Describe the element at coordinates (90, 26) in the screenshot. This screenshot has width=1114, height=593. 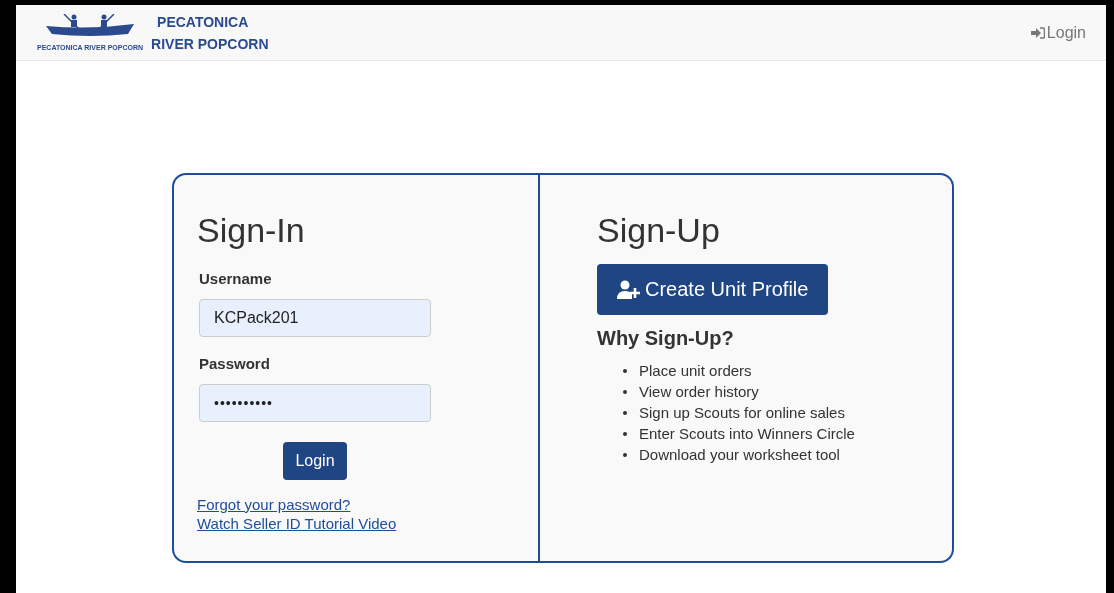
I see `canoe-logo-icon` at that location.